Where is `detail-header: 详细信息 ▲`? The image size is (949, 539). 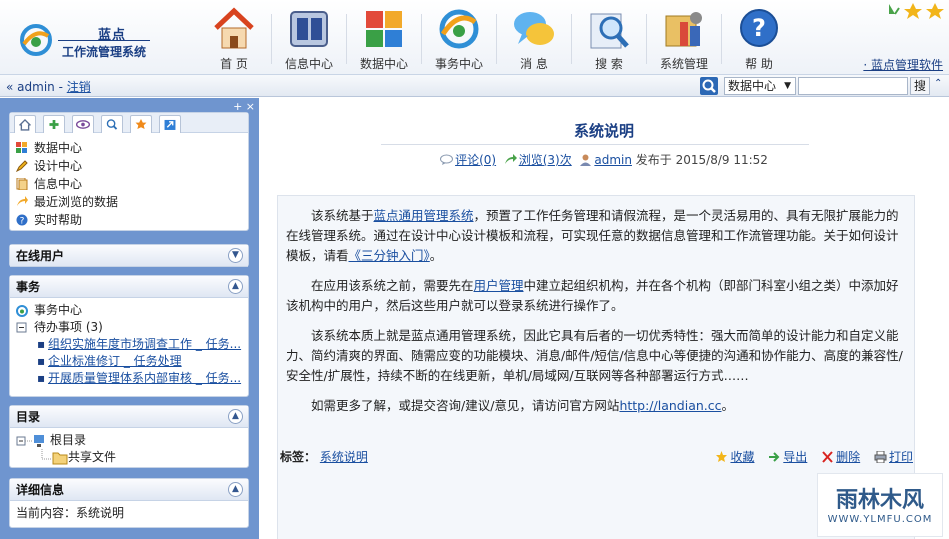 detail-header: 详细信息 ▲ is located at coordinates (129, 490).